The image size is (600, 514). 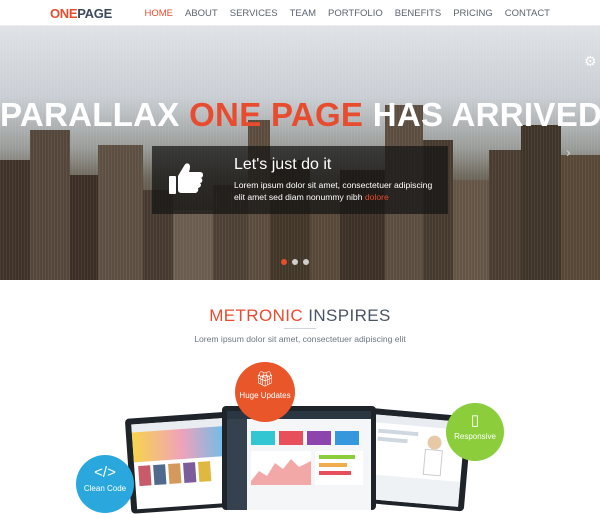 I want to click on hero-title-part2: HAS ARRIVED, so click(x=481, y=114).